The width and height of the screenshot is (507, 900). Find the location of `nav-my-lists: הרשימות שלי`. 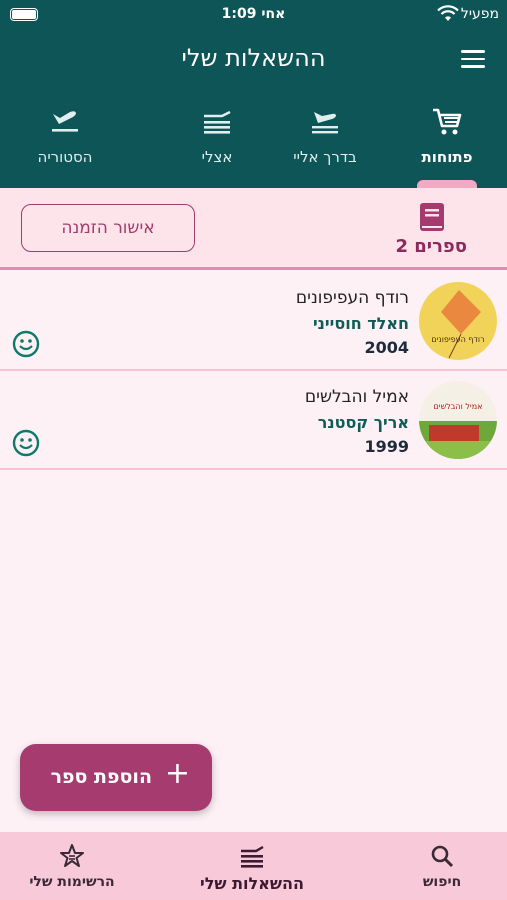

nav-my-lists: הרשימות שלי is located at coordinates (72, 866).